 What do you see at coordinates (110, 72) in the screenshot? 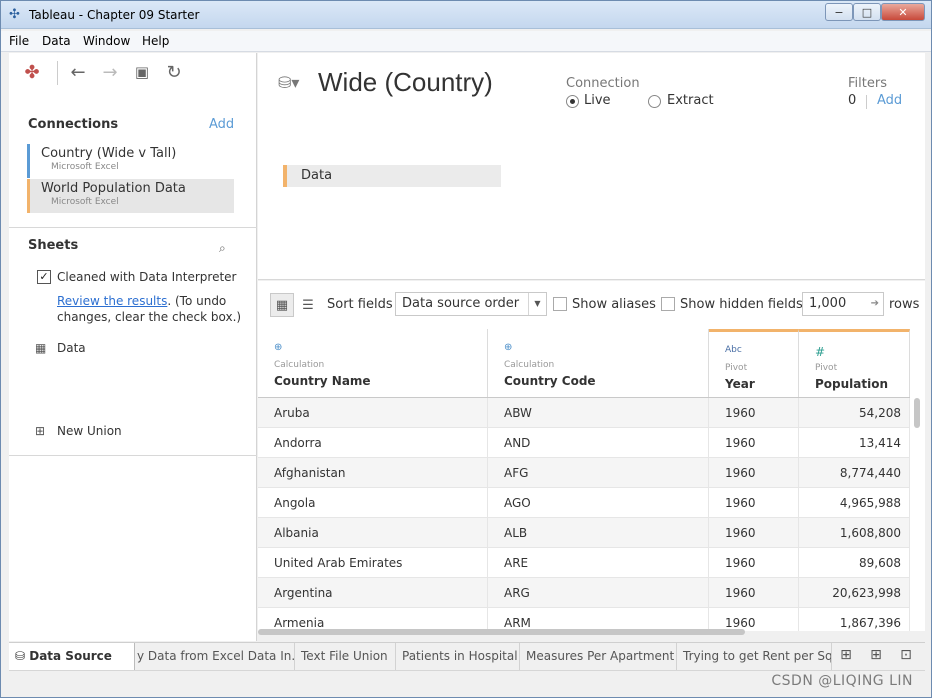
I see `forward-arrow-icon: →` at bounding box center [110, 72].